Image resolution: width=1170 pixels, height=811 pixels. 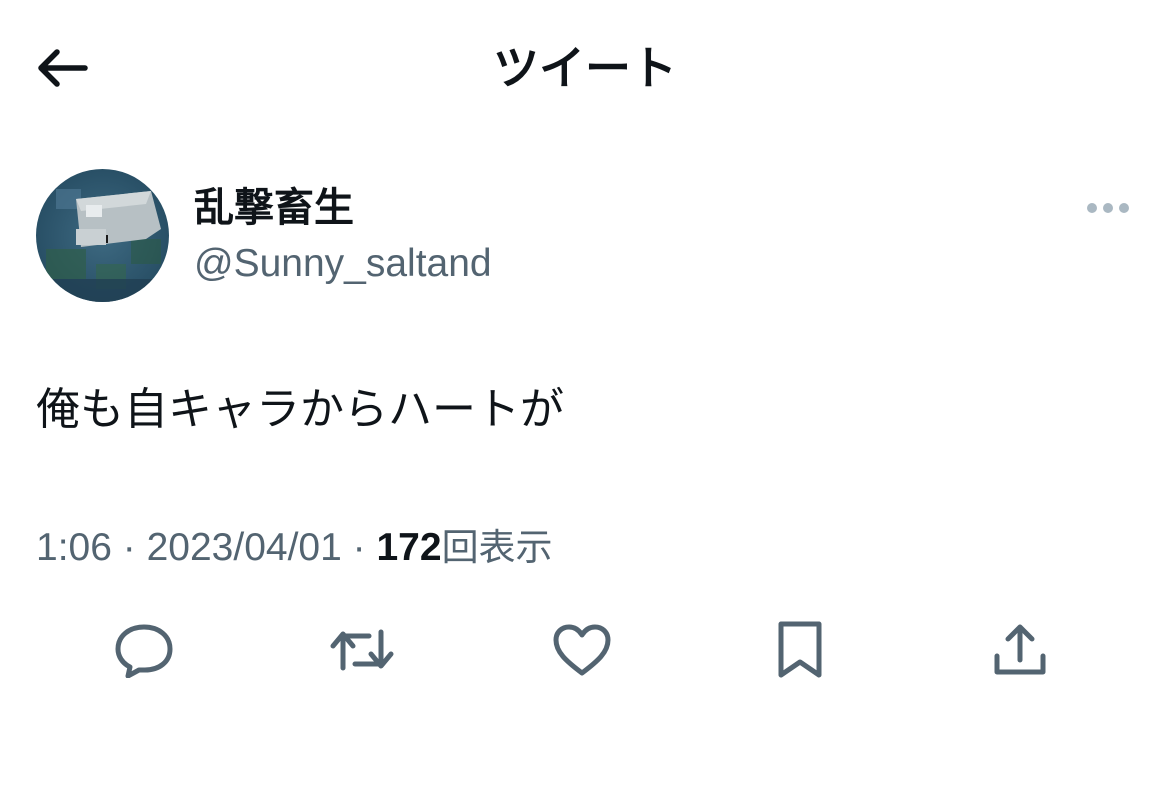 I want to click on bookmark-button, so click(x=800, y=650).